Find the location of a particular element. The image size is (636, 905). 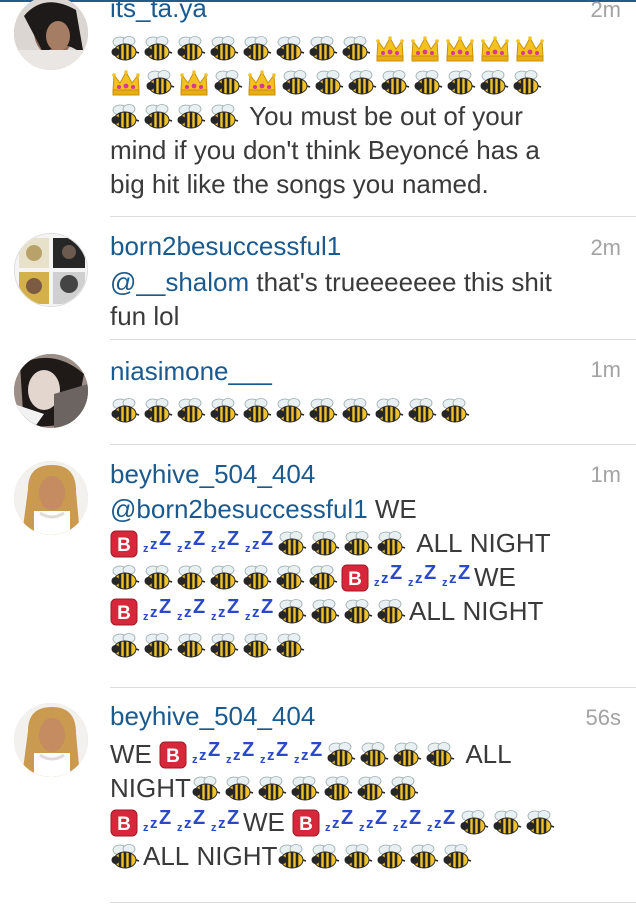

comment-time: 1m is located at coordinates (605, 369).